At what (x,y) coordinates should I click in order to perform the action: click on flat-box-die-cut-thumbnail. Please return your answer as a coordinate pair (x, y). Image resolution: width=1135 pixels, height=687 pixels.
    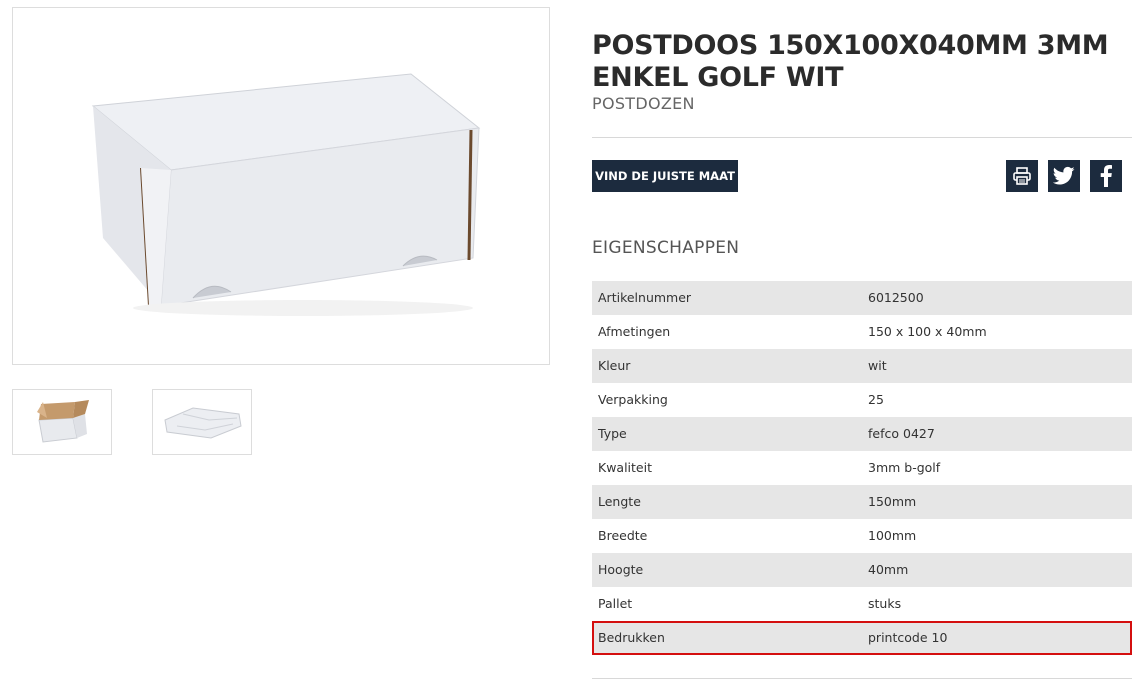
    Looking at the image, I should click on (203, 423).